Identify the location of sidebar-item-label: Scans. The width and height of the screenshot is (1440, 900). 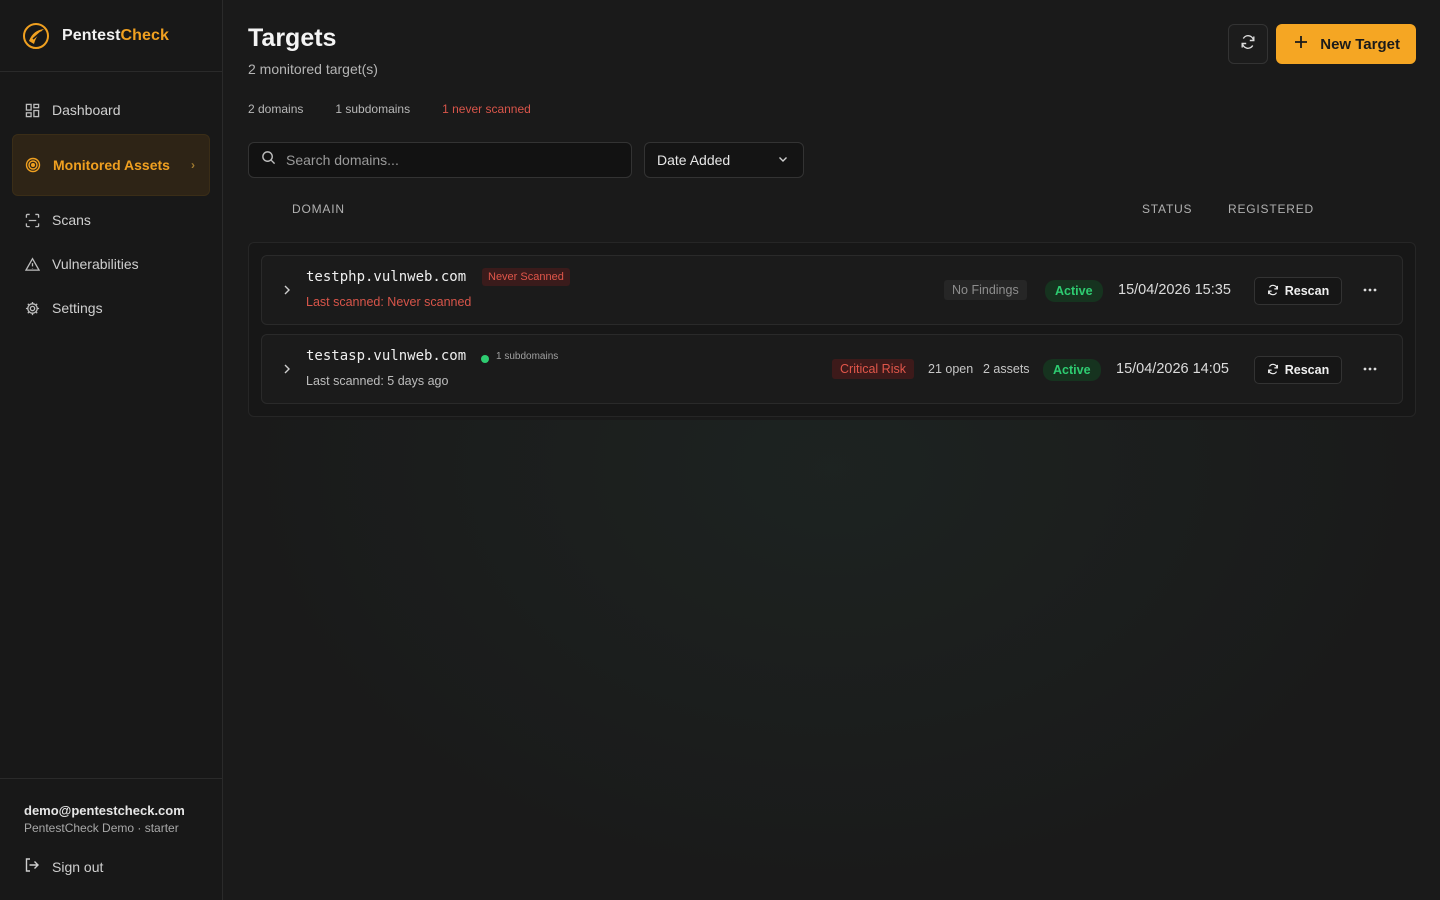
(71, 220).